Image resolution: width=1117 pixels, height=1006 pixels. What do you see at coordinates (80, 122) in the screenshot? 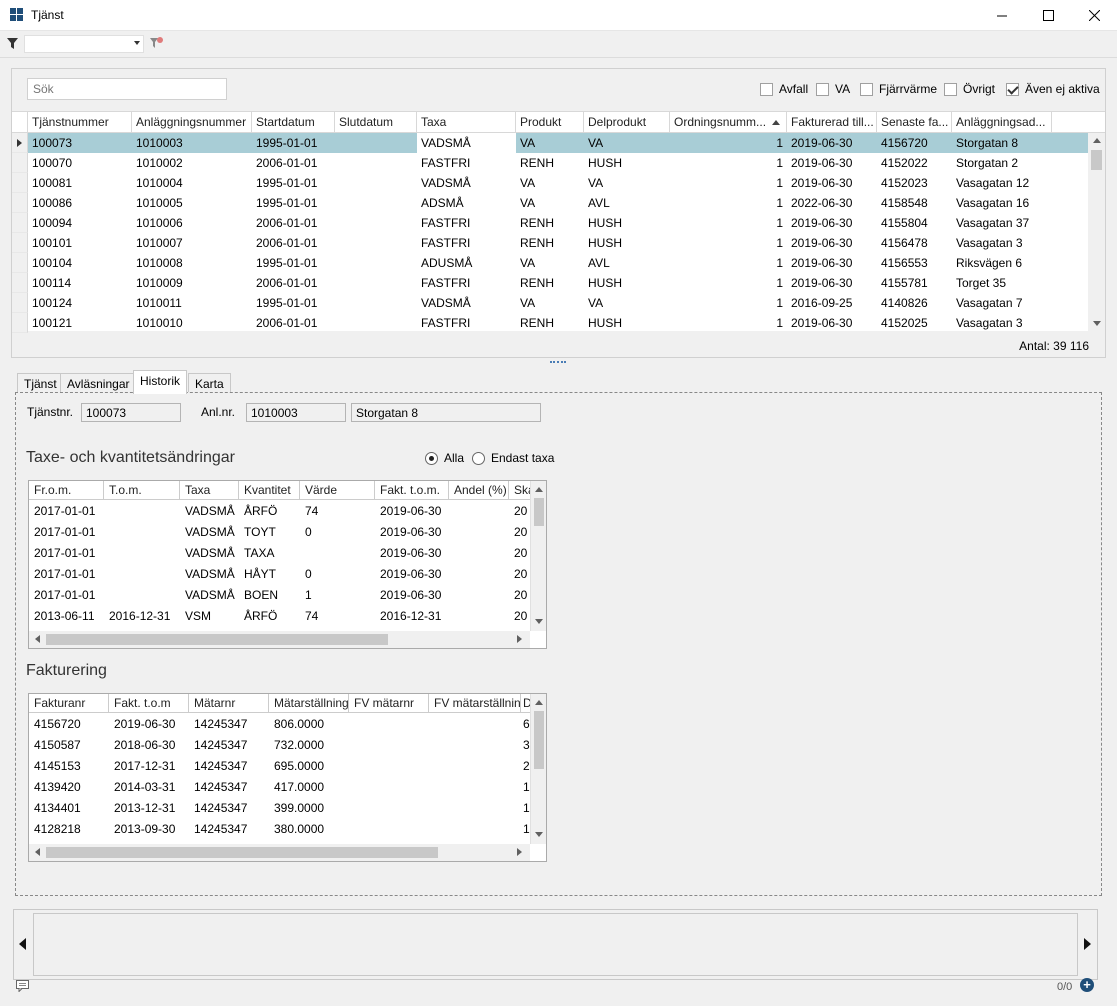
I see `col-tjanstnummer: Tjänstnummer` at bounding box center [80, 122].